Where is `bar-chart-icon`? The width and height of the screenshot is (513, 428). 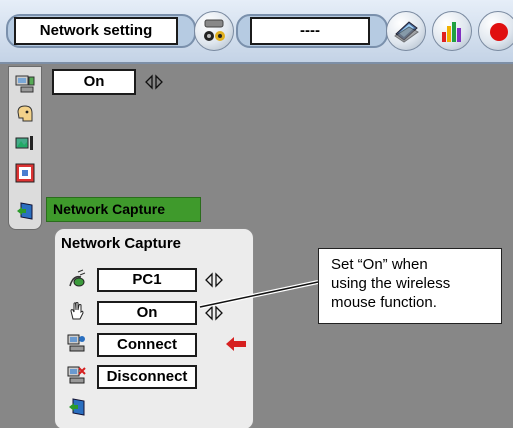 bar-chart-icon is located at coordinates (452, 31).